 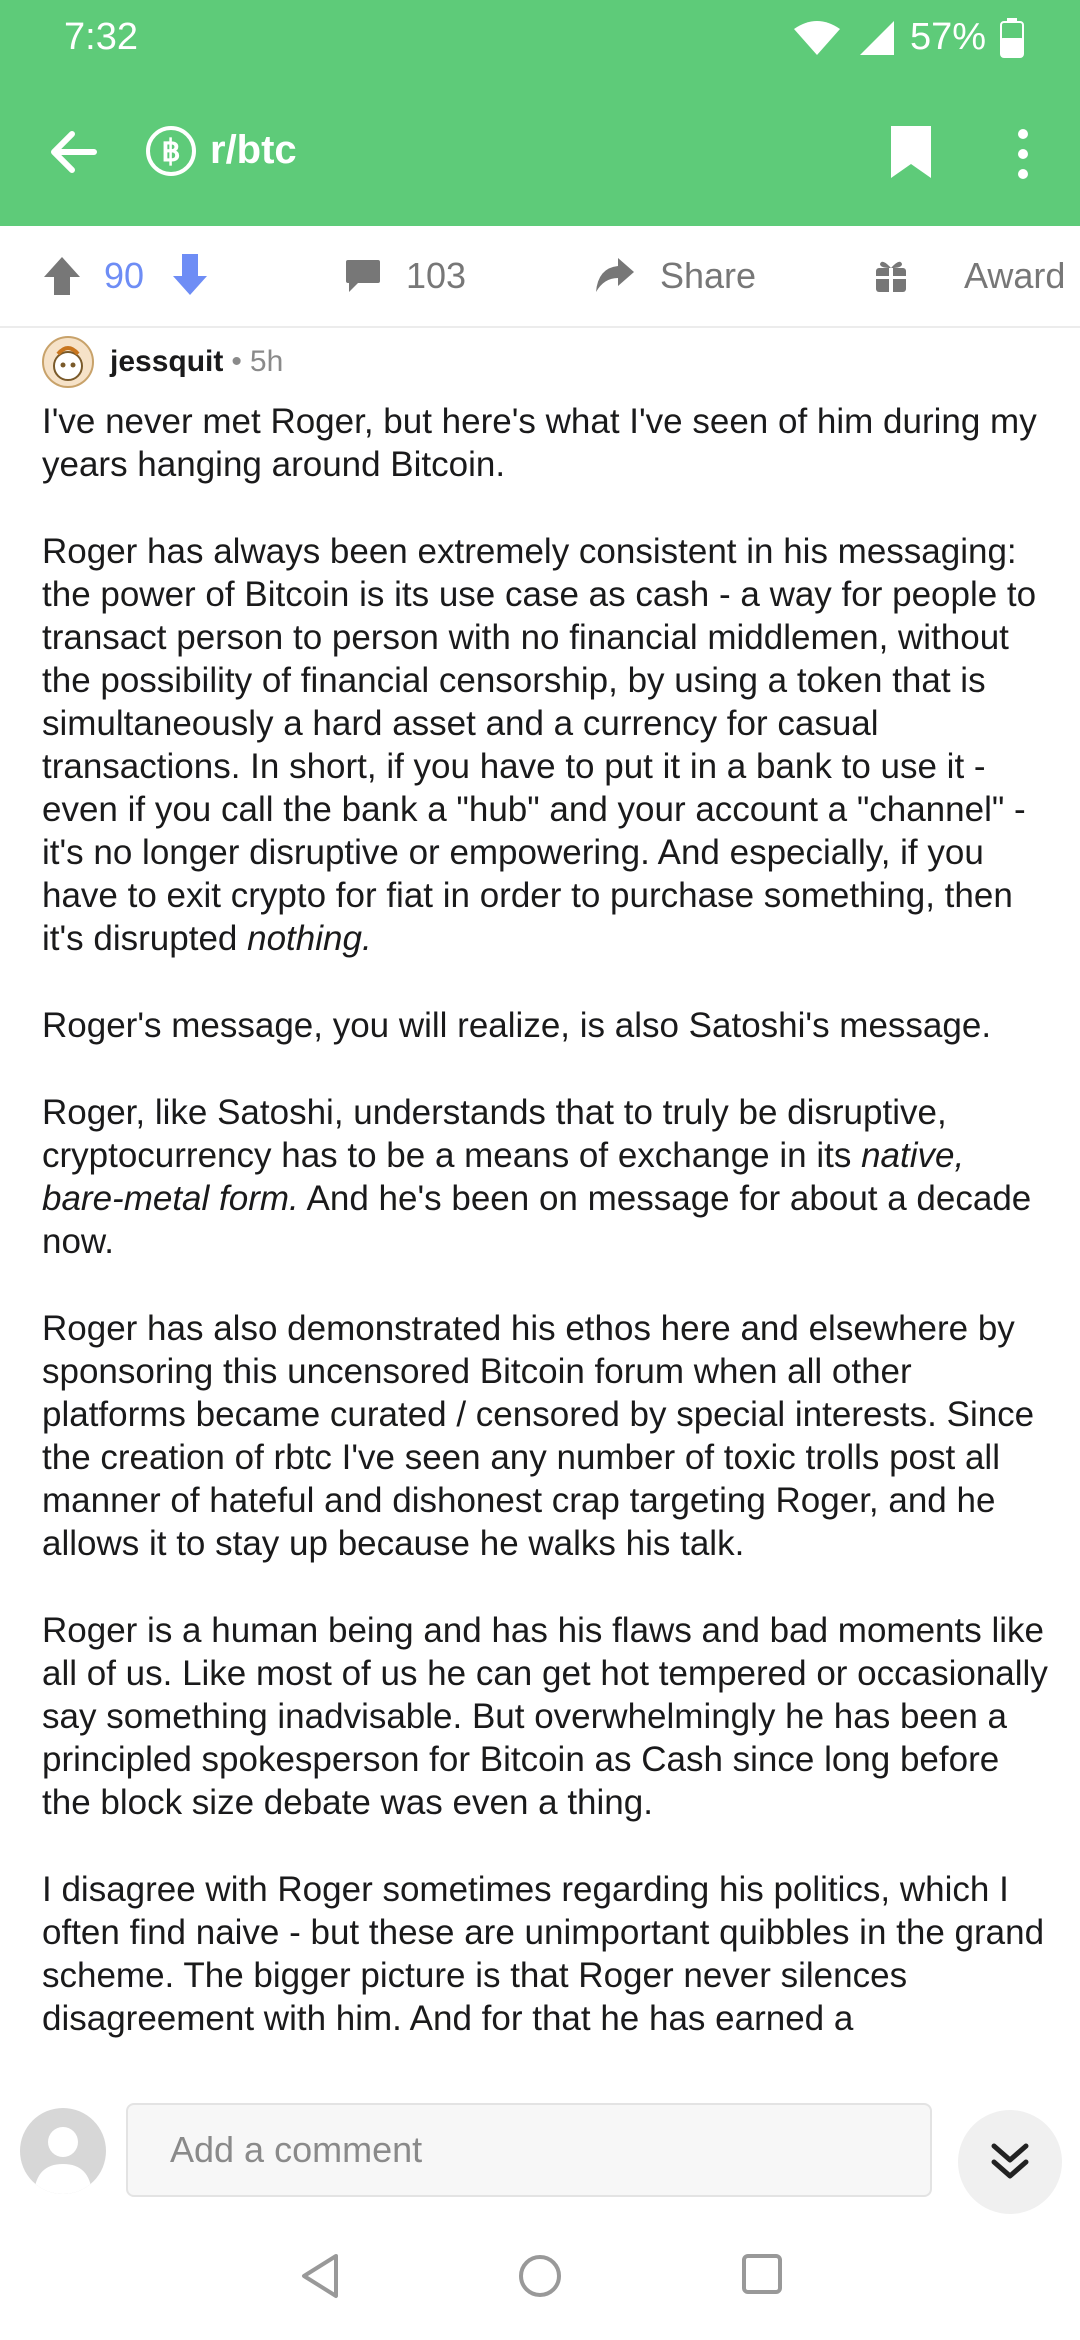 I want to click on comment-composer: Add a comment, so click(x=540, y=2151).